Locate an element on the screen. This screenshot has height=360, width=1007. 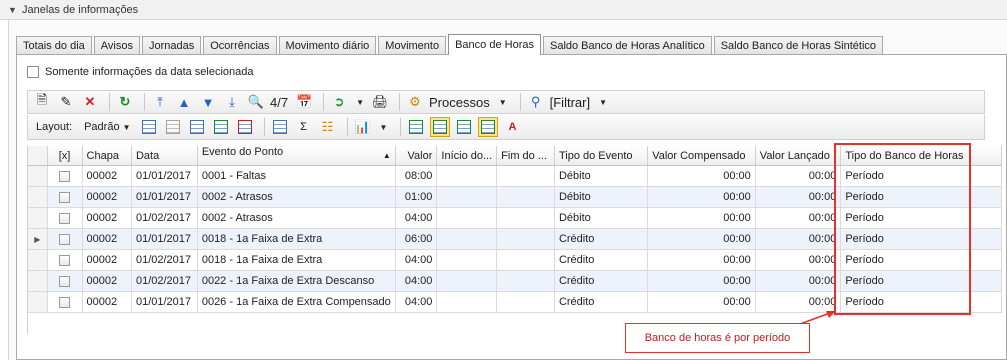
filtrar-button: [Filtrar] is located at coordinates (570, 102).